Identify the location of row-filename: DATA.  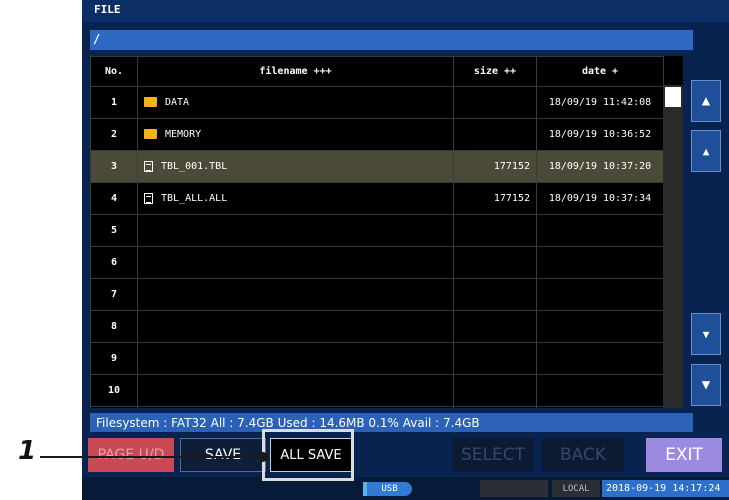
(295, 102).